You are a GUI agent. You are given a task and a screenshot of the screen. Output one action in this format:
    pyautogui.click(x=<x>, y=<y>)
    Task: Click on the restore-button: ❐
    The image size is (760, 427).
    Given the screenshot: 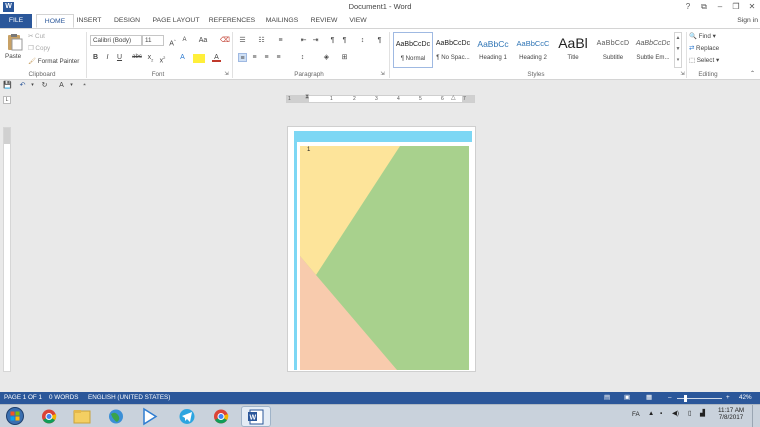 What is the action you would take?
    pyautogui.click(x=736, y=7)
    